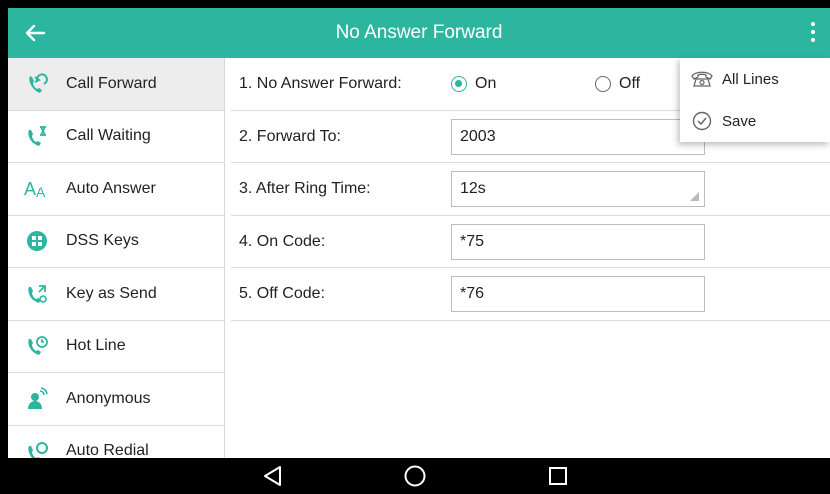 This screenshot has width=830, height=494. I want to click on navigation-bar, so click(415, 476).